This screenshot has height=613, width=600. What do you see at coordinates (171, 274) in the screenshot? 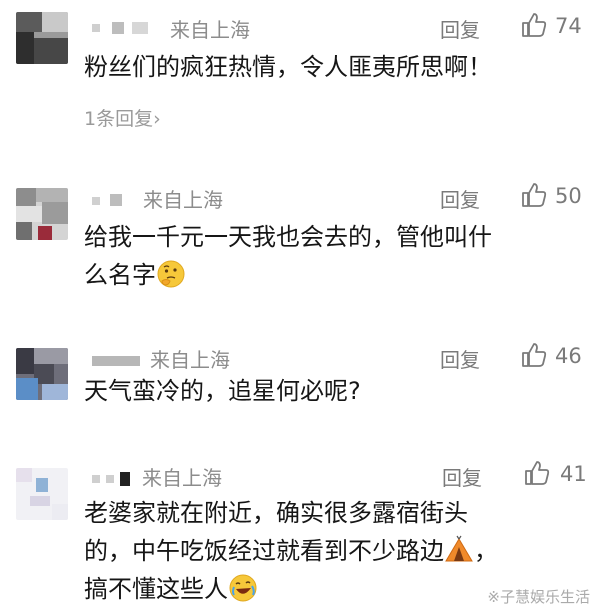
I see `thinking-face-emoji-icon` at bounding box center [171, 274].